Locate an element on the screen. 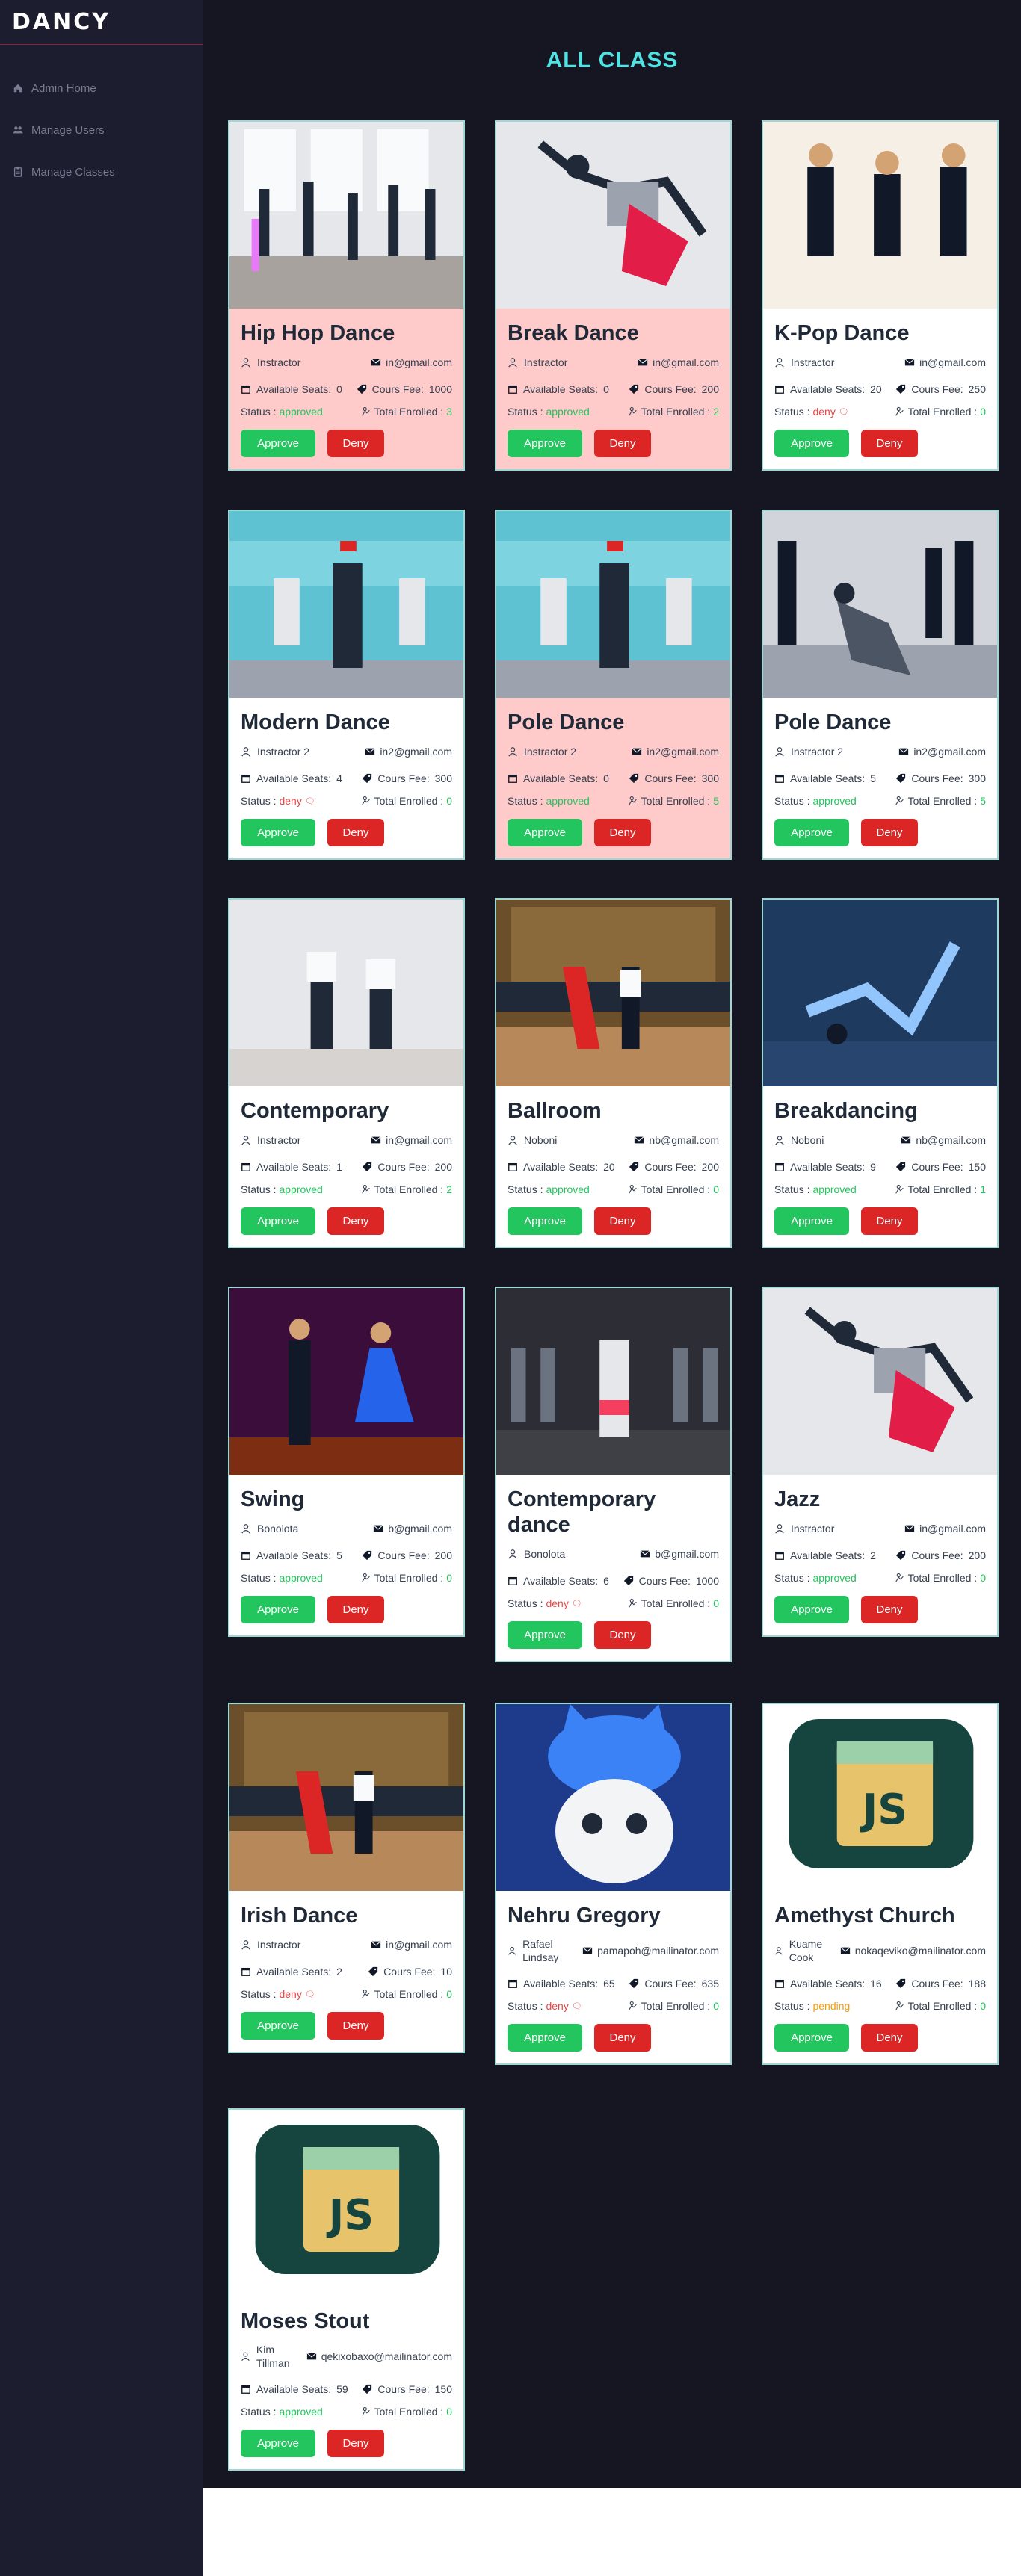 The width and height of the screenshot is (1021, 2576). available-seats: Available Seats: 59 is located at coordinates (294, 2389).